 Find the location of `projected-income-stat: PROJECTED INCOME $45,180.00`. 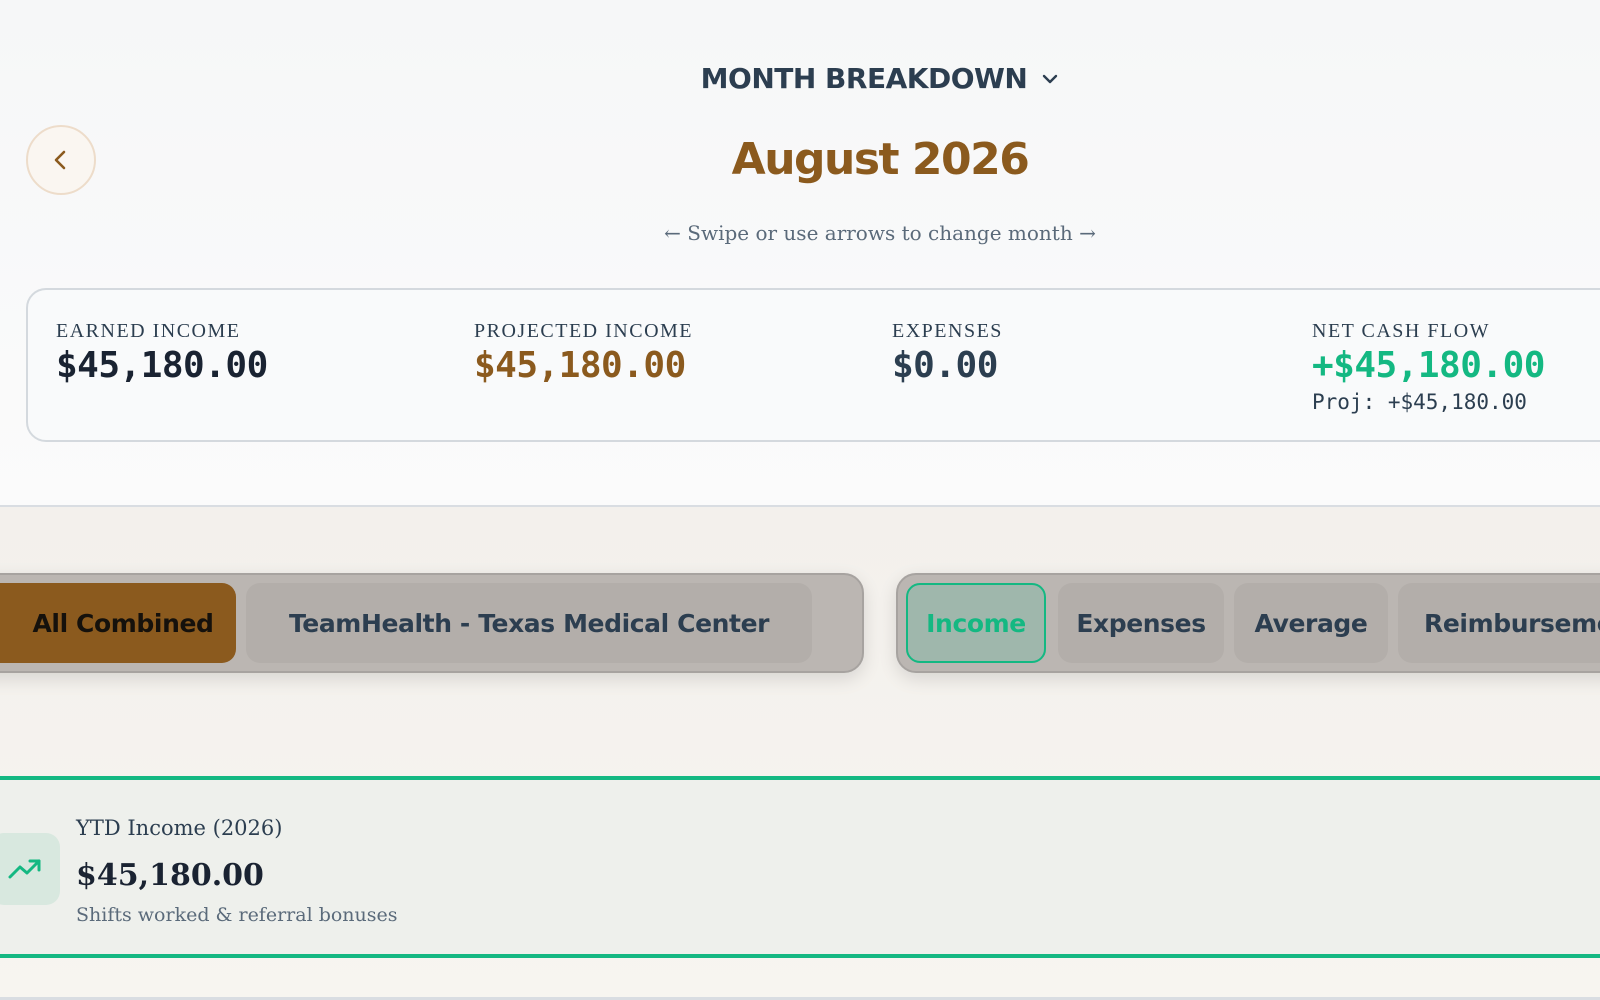

projected-income-stat: PROJECTED INCOME $45,180.00 is located at coordinates (583, 353).